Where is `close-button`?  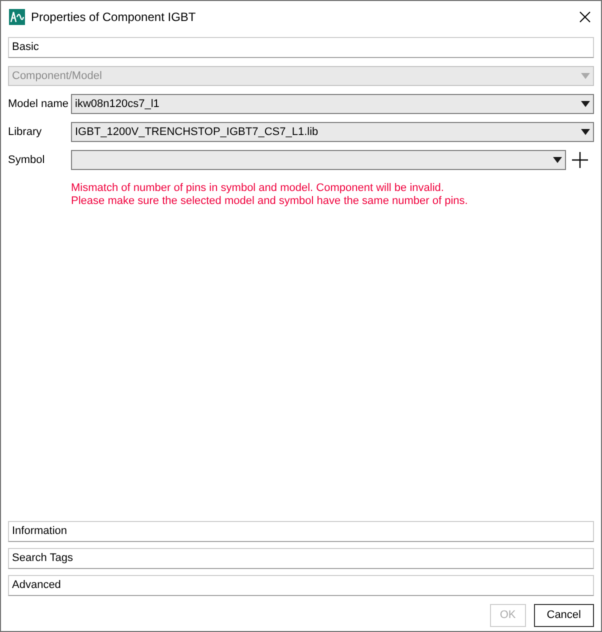
close-button is located at coordinates (585, 17).